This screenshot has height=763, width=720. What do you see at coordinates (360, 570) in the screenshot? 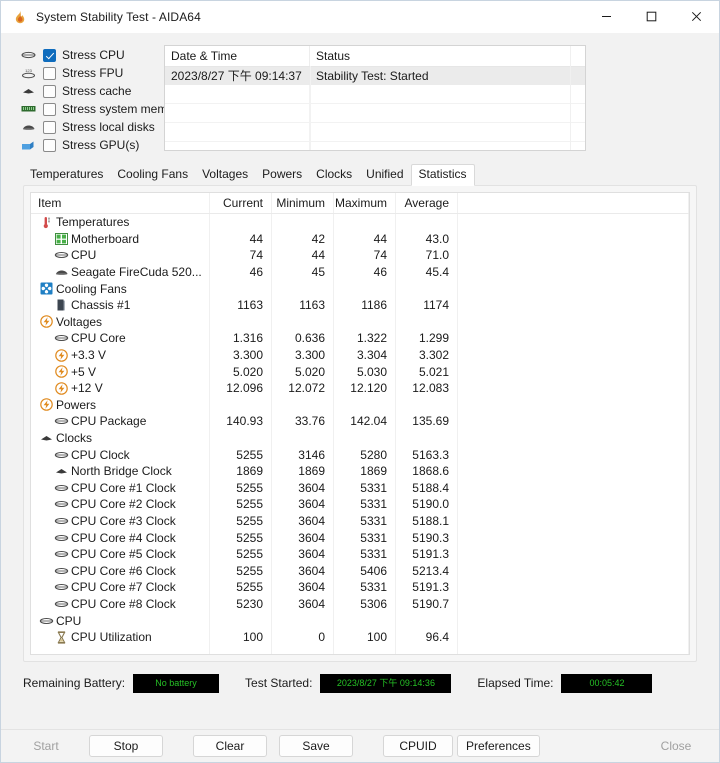
I see `table-row: CPU Core #6 Clock 5255 3604 5406 5213.4` at bounding box center [360, 570].